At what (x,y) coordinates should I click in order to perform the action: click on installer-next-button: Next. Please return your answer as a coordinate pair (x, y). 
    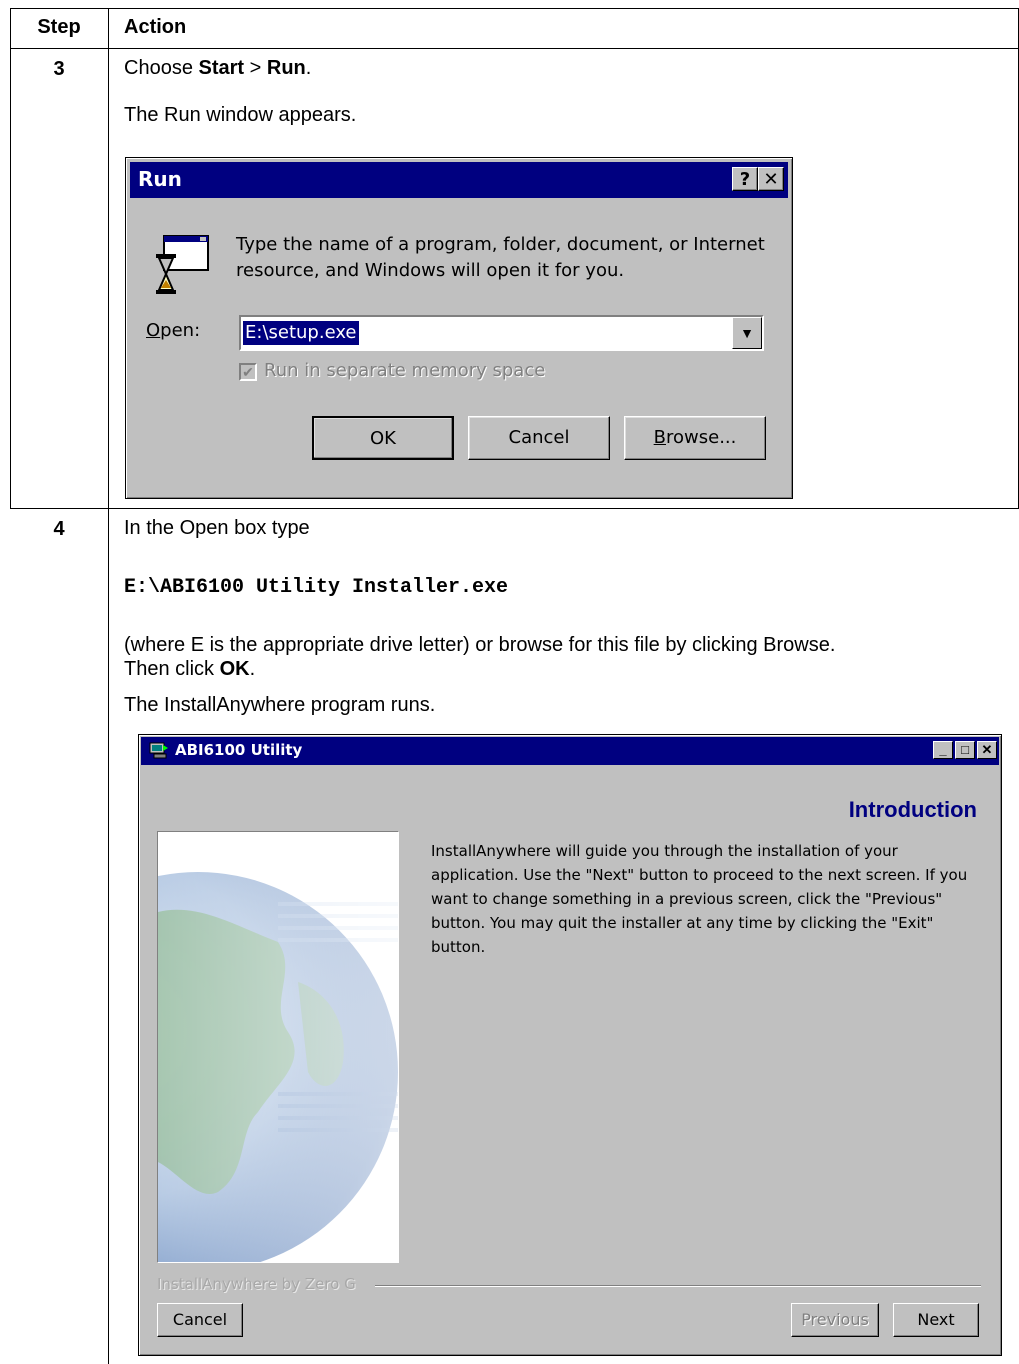
    Looking at the image, I should click on (936, 1320).